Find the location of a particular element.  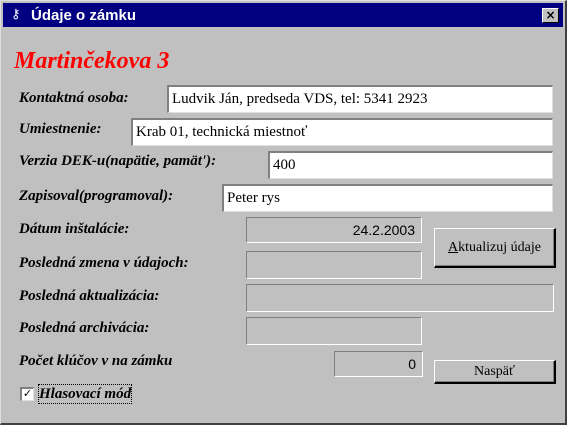

title-bar: ⚷ Údaje o zámku × is located at coordinates (283, 15).